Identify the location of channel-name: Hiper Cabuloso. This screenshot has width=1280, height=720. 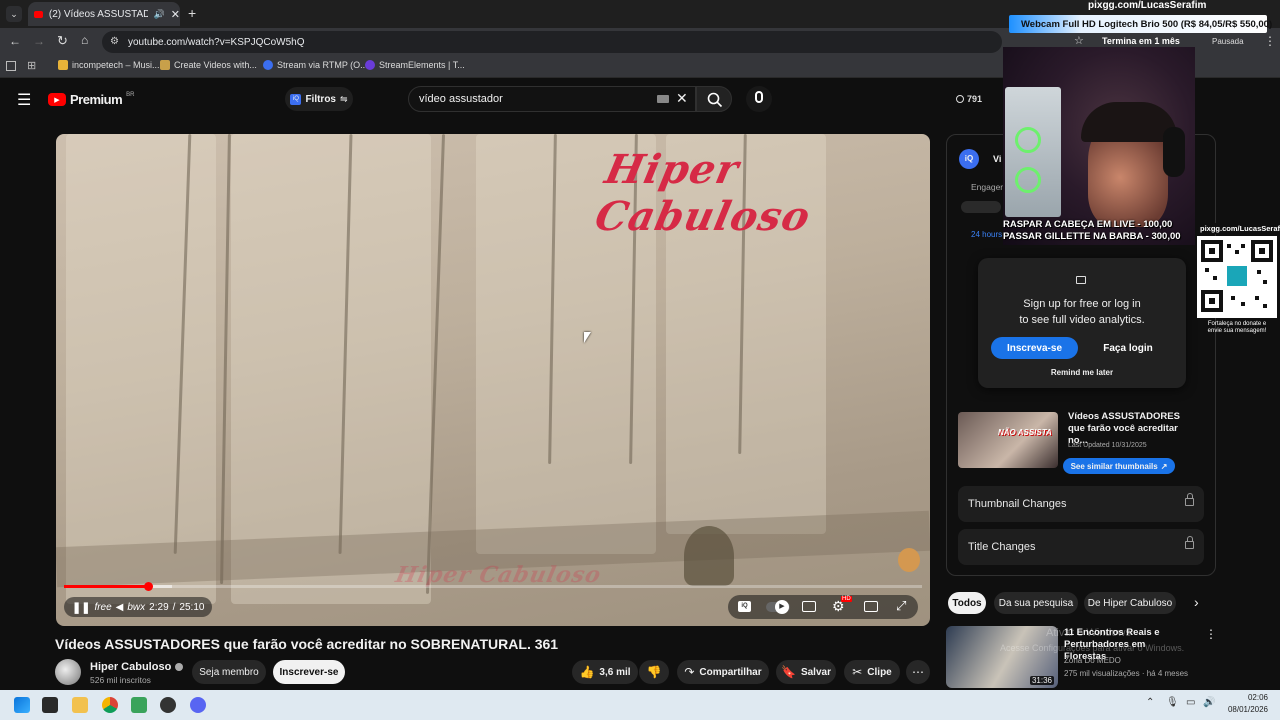
(137, 667).